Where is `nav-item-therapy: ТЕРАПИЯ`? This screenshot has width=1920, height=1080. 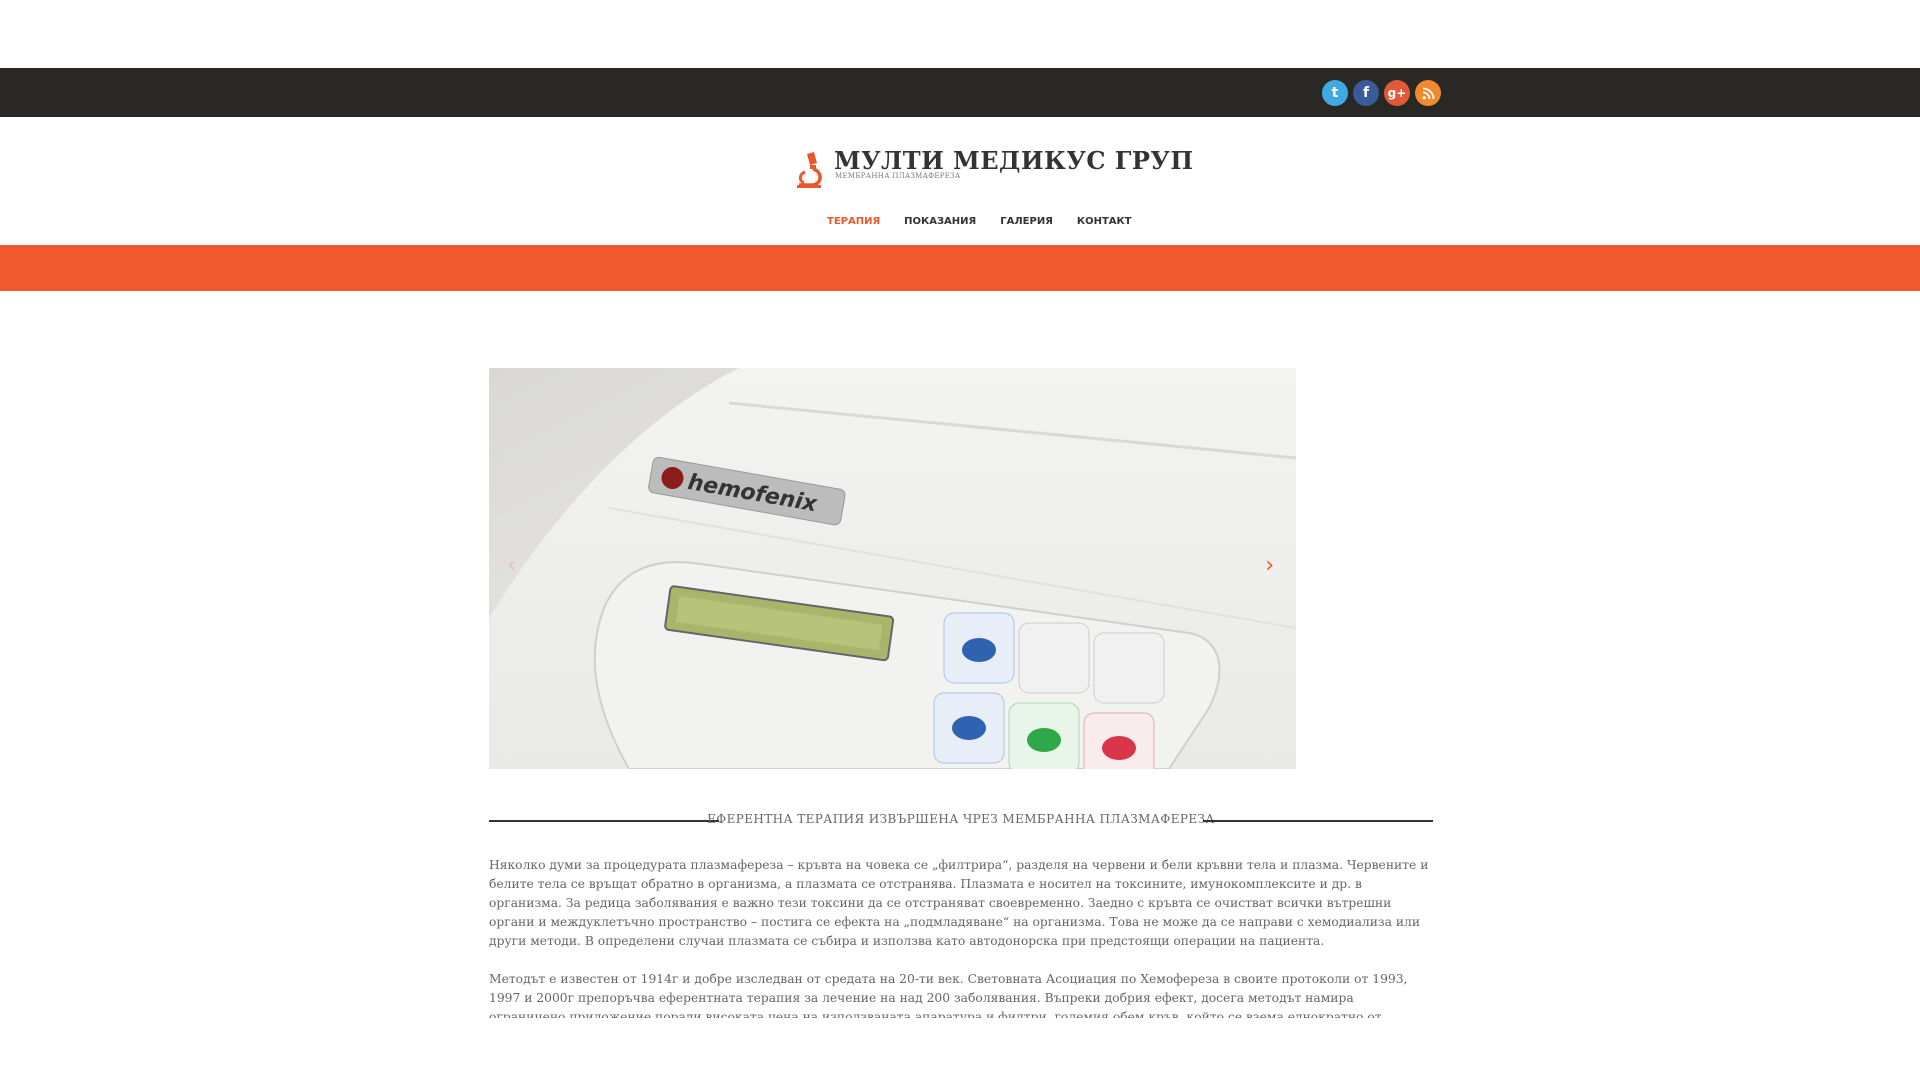
nav-item-therapy: ТЕРАПИЯ is located at coordinates (853, 221).